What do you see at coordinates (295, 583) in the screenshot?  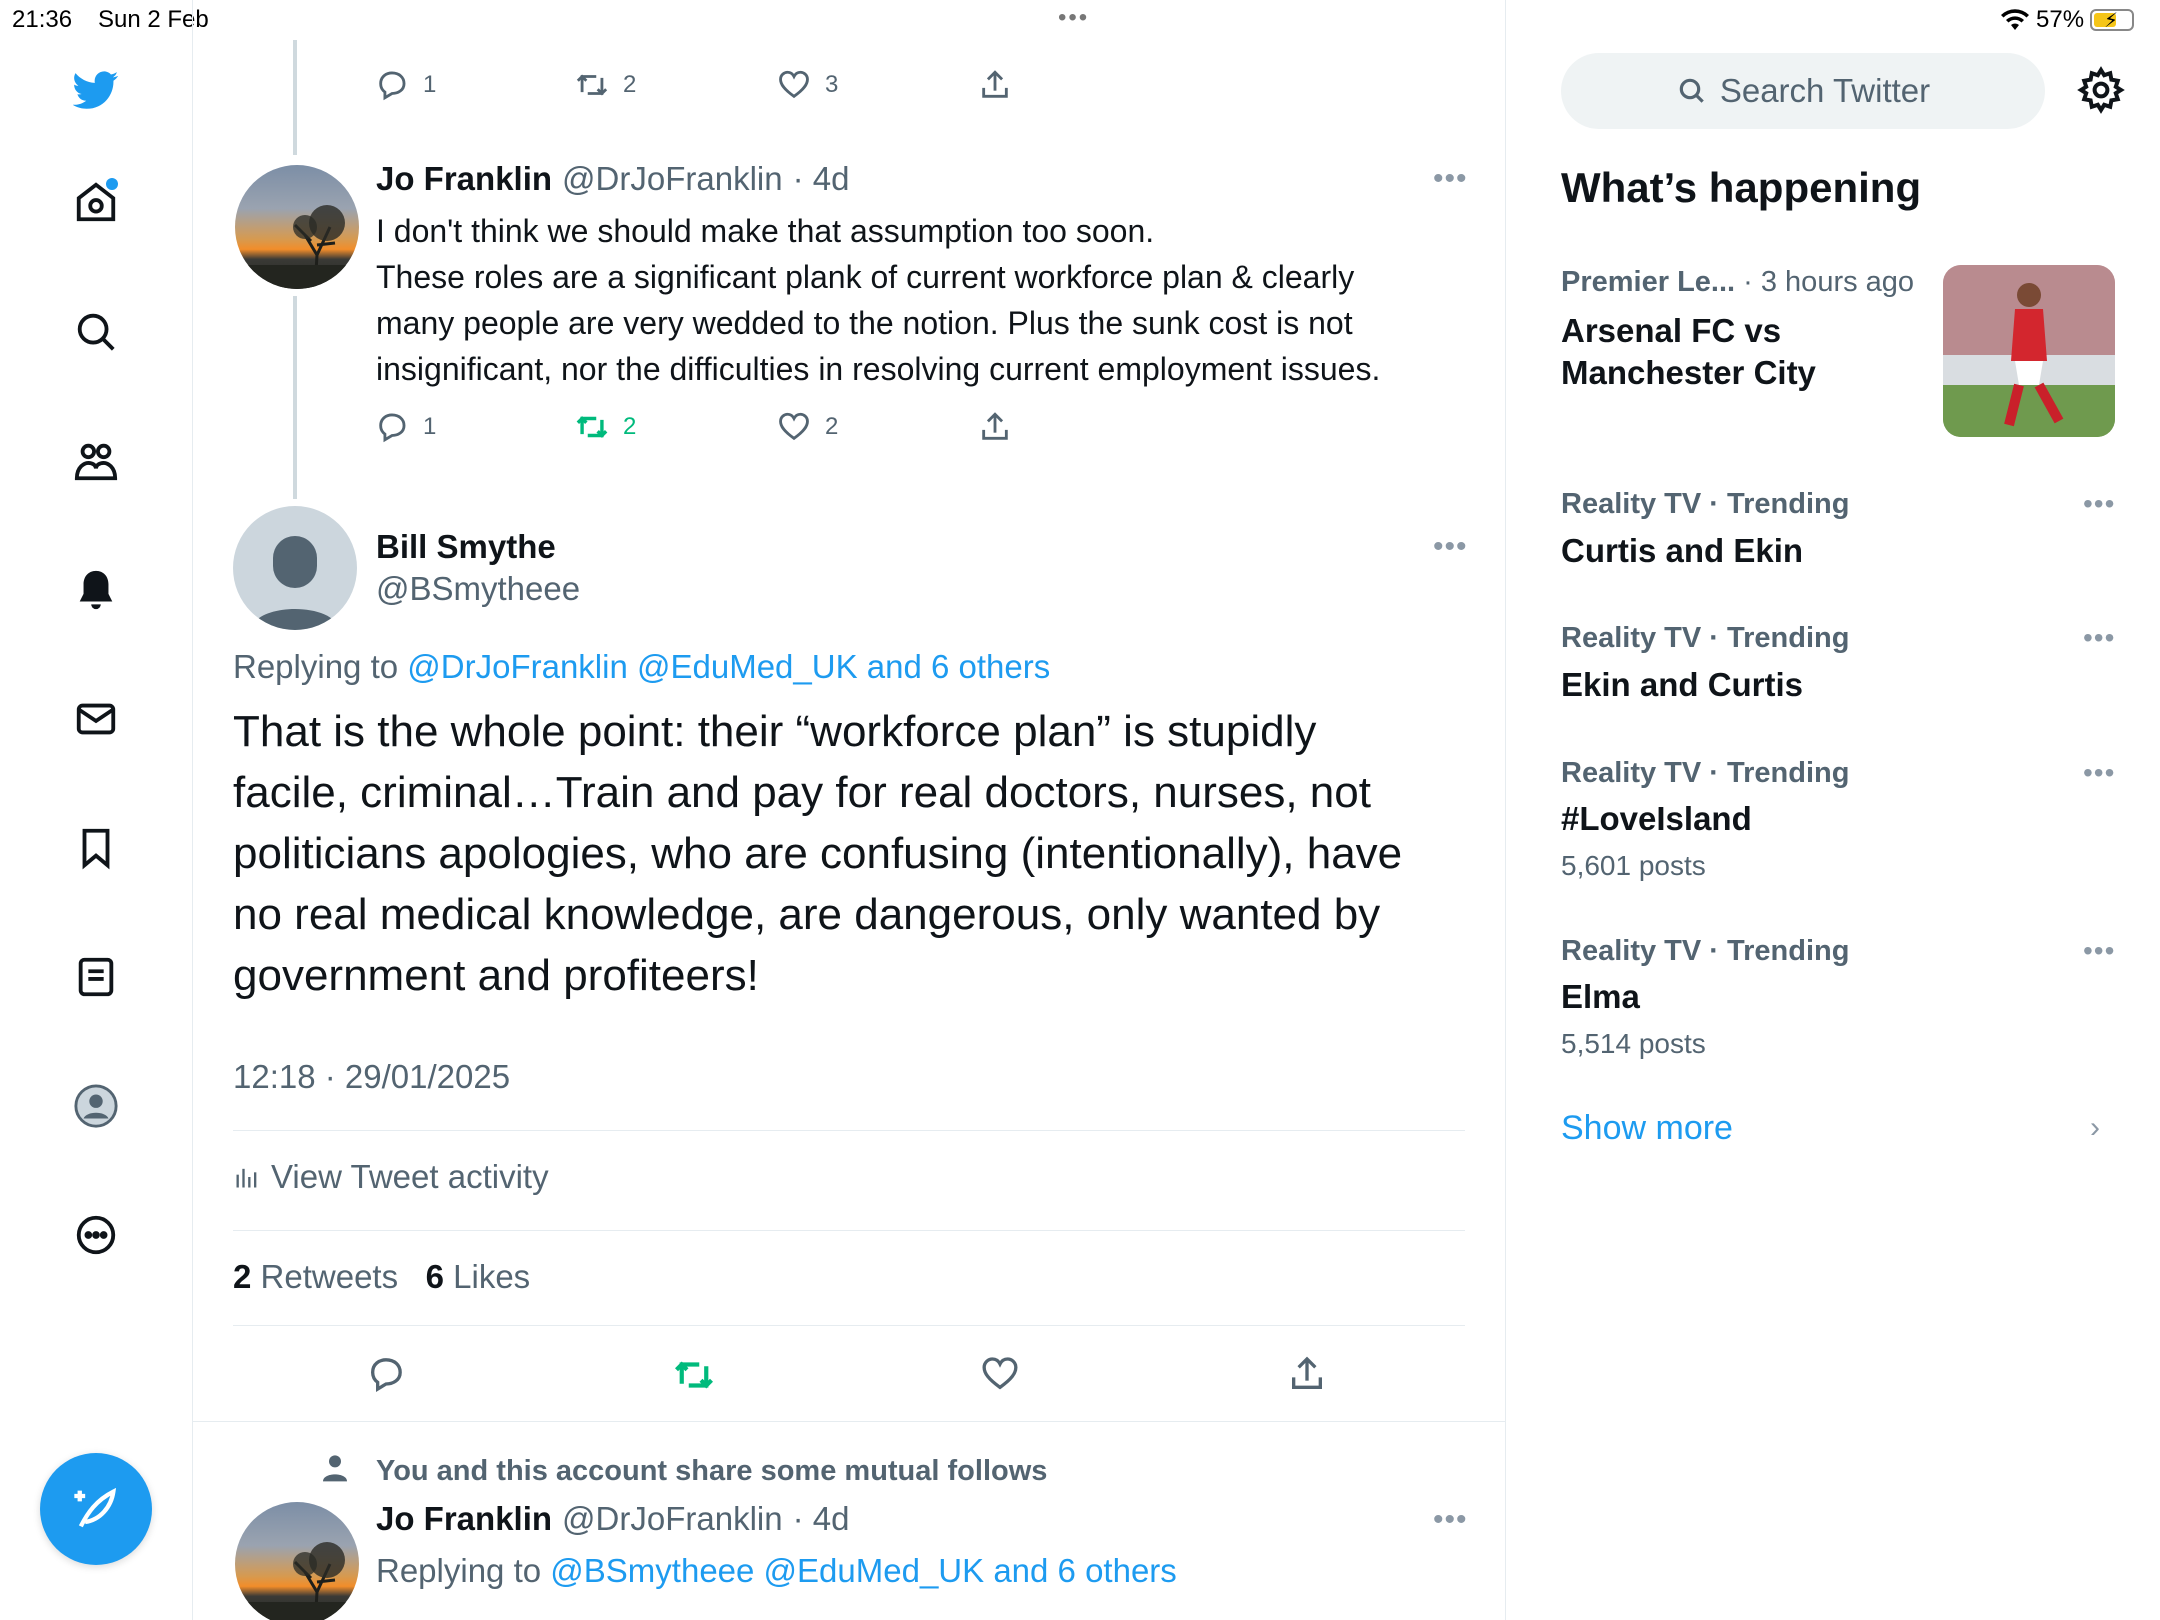 I see `default-avatar-icon` at bounding box center [295, 583].